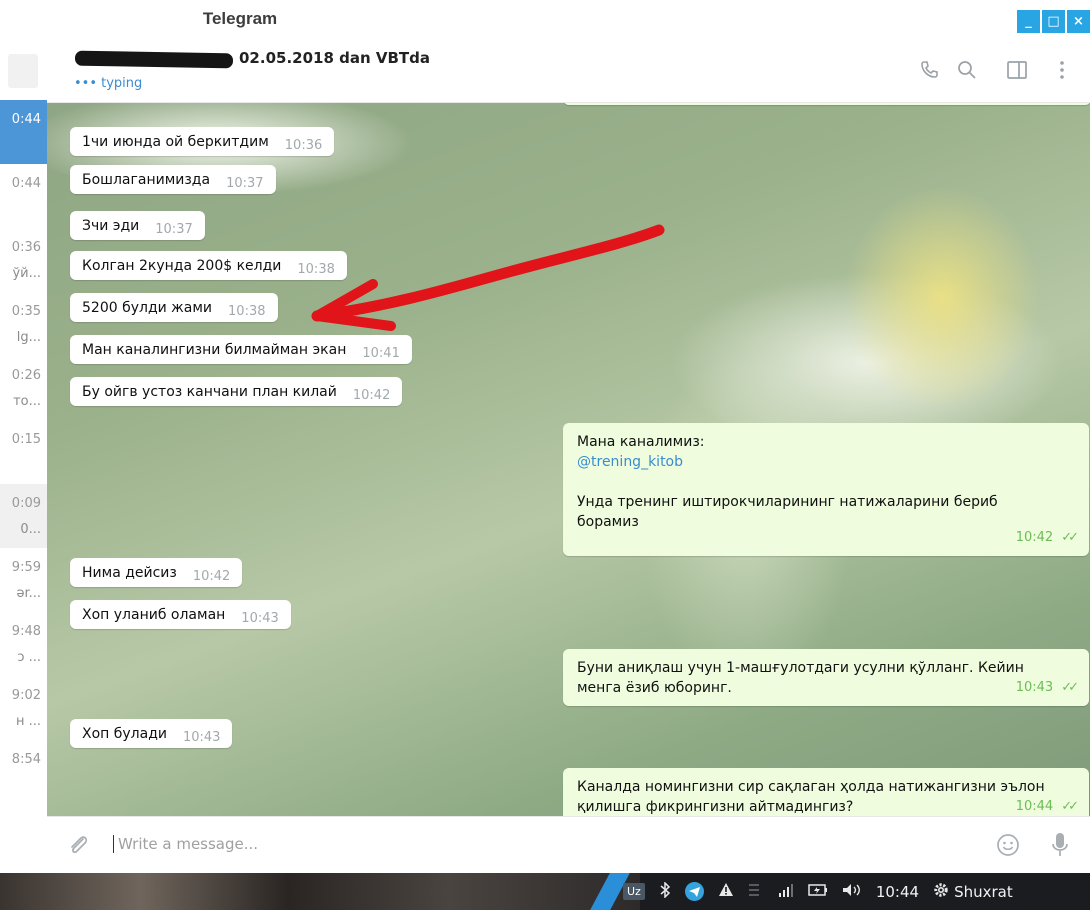  I want to click on incoming-message: Хоп уланиб оламан 10:43, so click(180, 614).